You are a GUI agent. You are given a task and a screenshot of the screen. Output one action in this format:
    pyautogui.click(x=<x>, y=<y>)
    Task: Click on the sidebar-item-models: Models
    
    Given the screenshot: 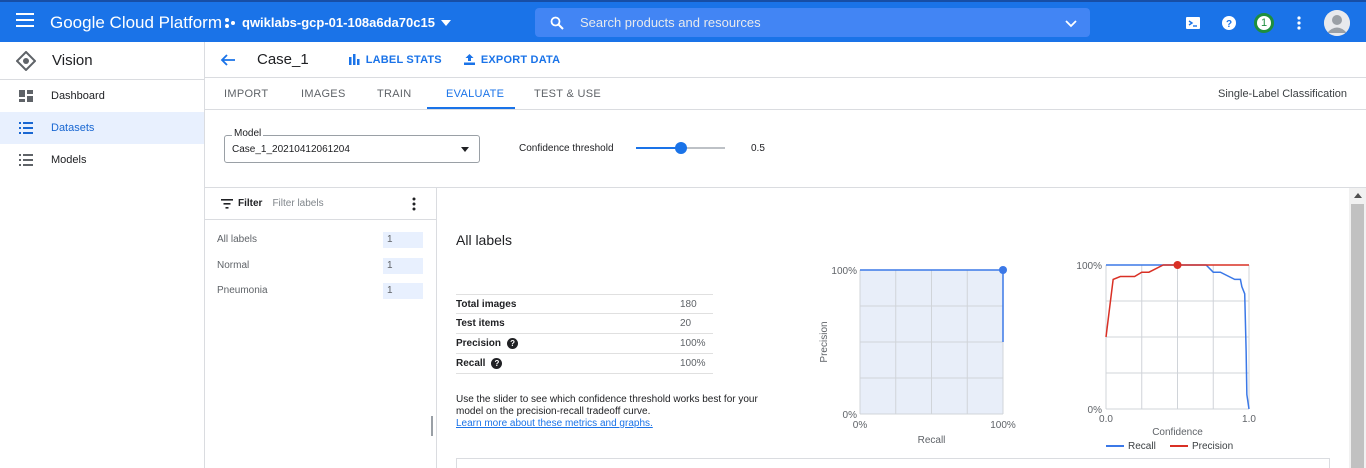 What is the action you would take?
    pyautogui.click(x=102, y=160)
    